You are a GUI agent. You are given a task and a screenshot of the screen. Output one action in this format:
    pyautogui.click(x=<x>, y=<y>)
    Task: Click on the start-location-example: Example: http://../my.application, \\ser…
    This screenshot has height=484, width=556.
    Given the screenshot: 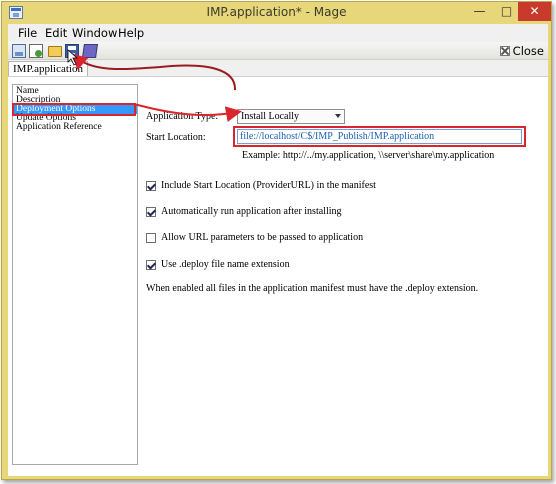 What is the action you would take?
    pyautogui.click(x=368, y=155)
    